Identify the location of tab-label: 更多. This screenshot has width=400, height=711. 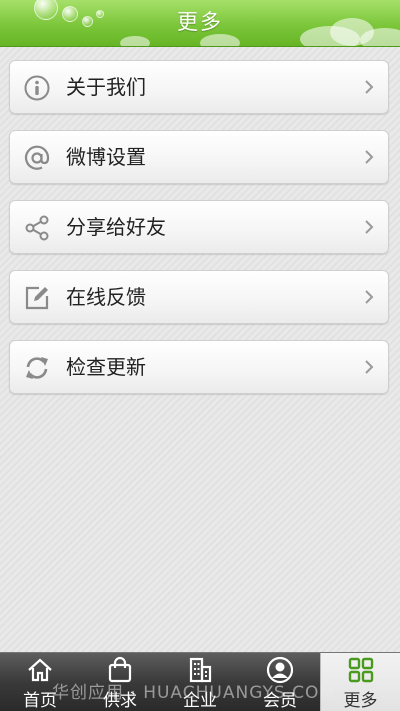
(360, 701).